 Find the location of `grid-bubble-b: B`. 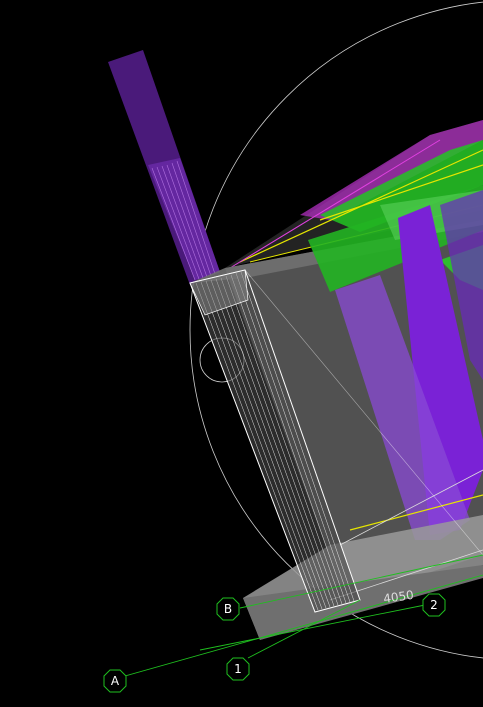

grid-bubble-b: B is located at coordinates (228, 609).